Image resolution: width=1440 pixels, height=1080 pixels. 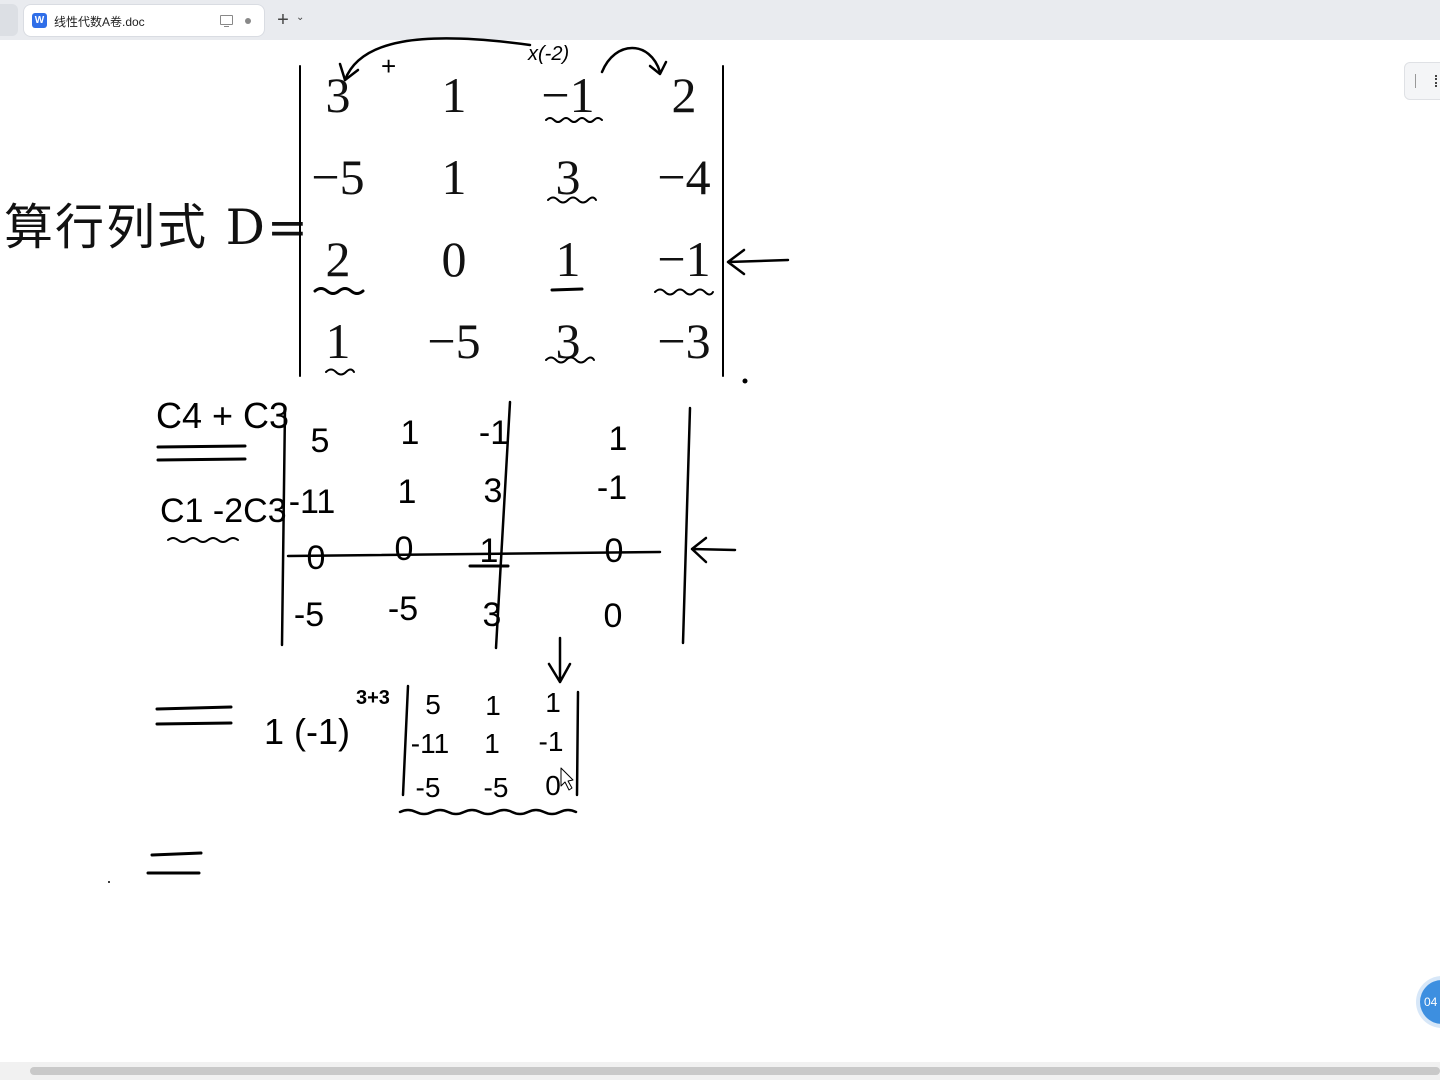 I want to click on note-plus: +, so click(x=388, y=66).